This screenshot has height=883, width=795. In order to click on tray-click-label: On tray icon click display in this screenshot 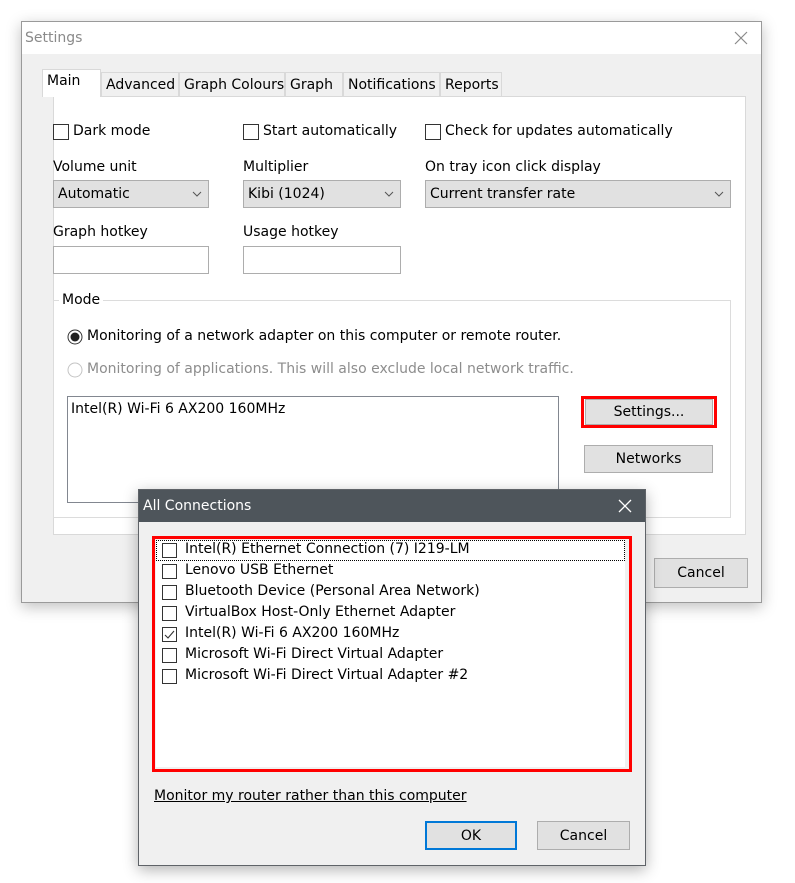, I will do `click(513, 167)`.